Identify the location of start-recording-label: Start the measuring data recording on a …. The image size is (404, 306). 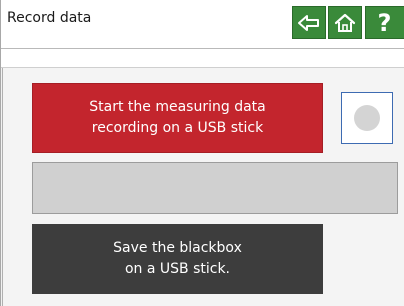
(177, 117).